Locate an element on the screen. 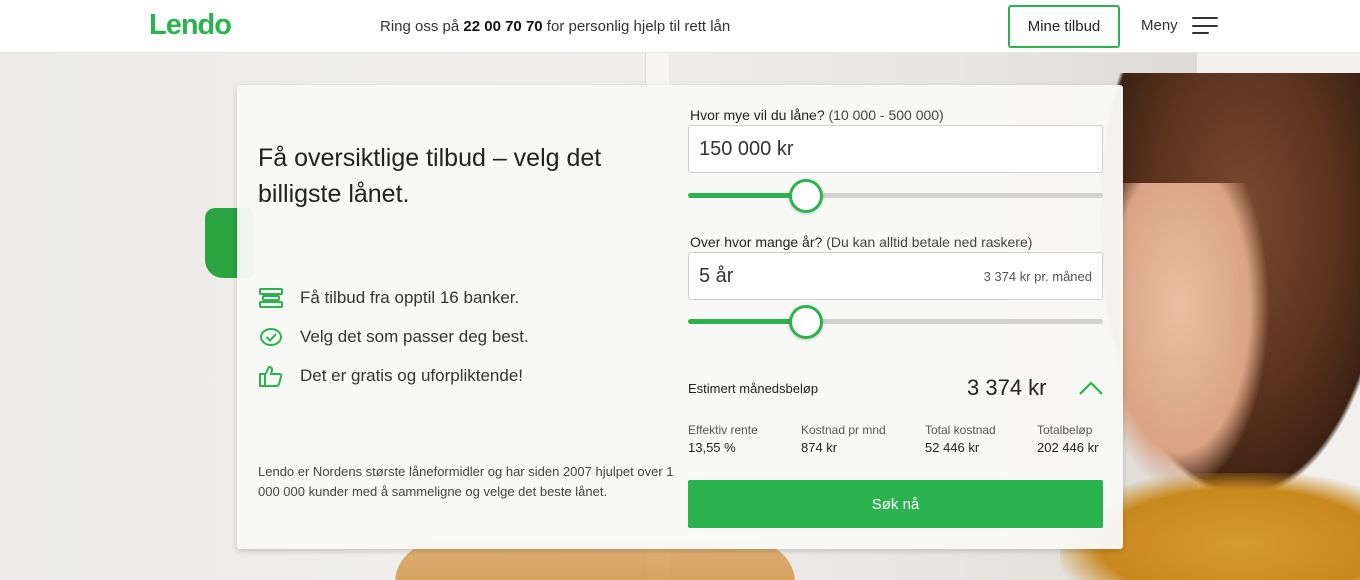 The width and height of the screenshot is (1360, 580). menu-label: Meny is located at coordinates (1159, 25).